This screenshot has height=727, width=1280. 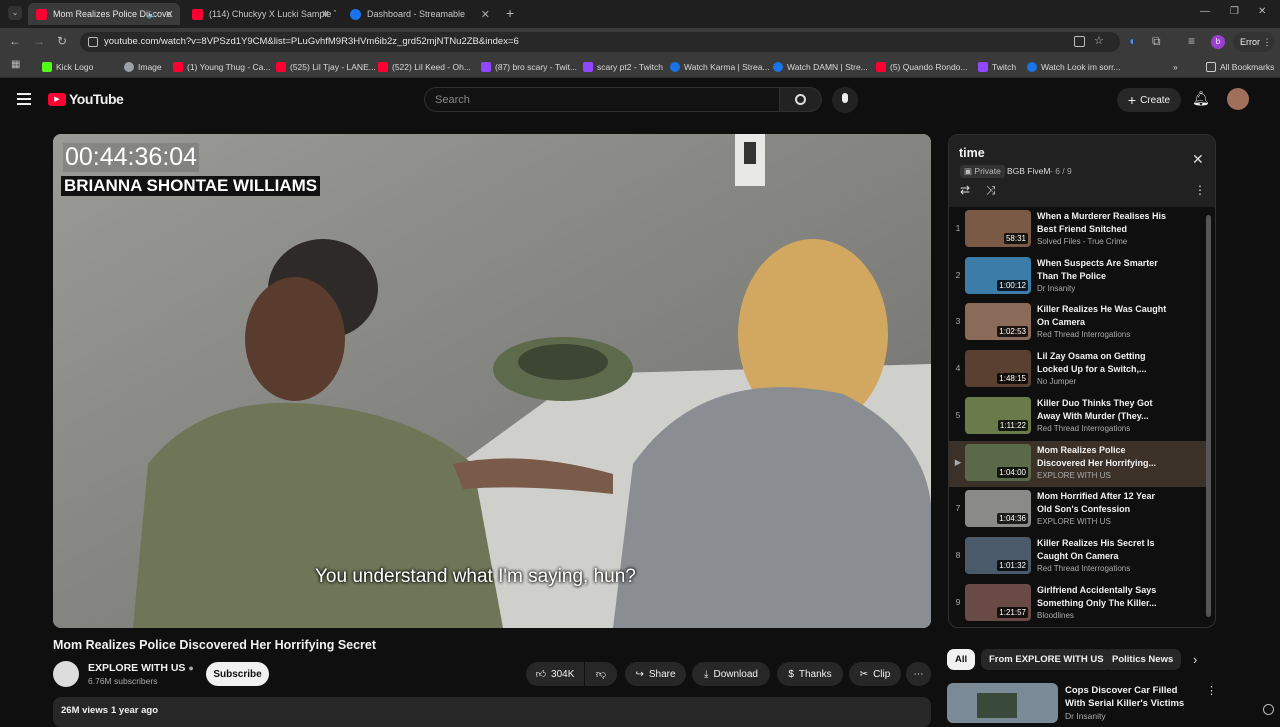 I want to click on search-button, so click(x=801, y=99).